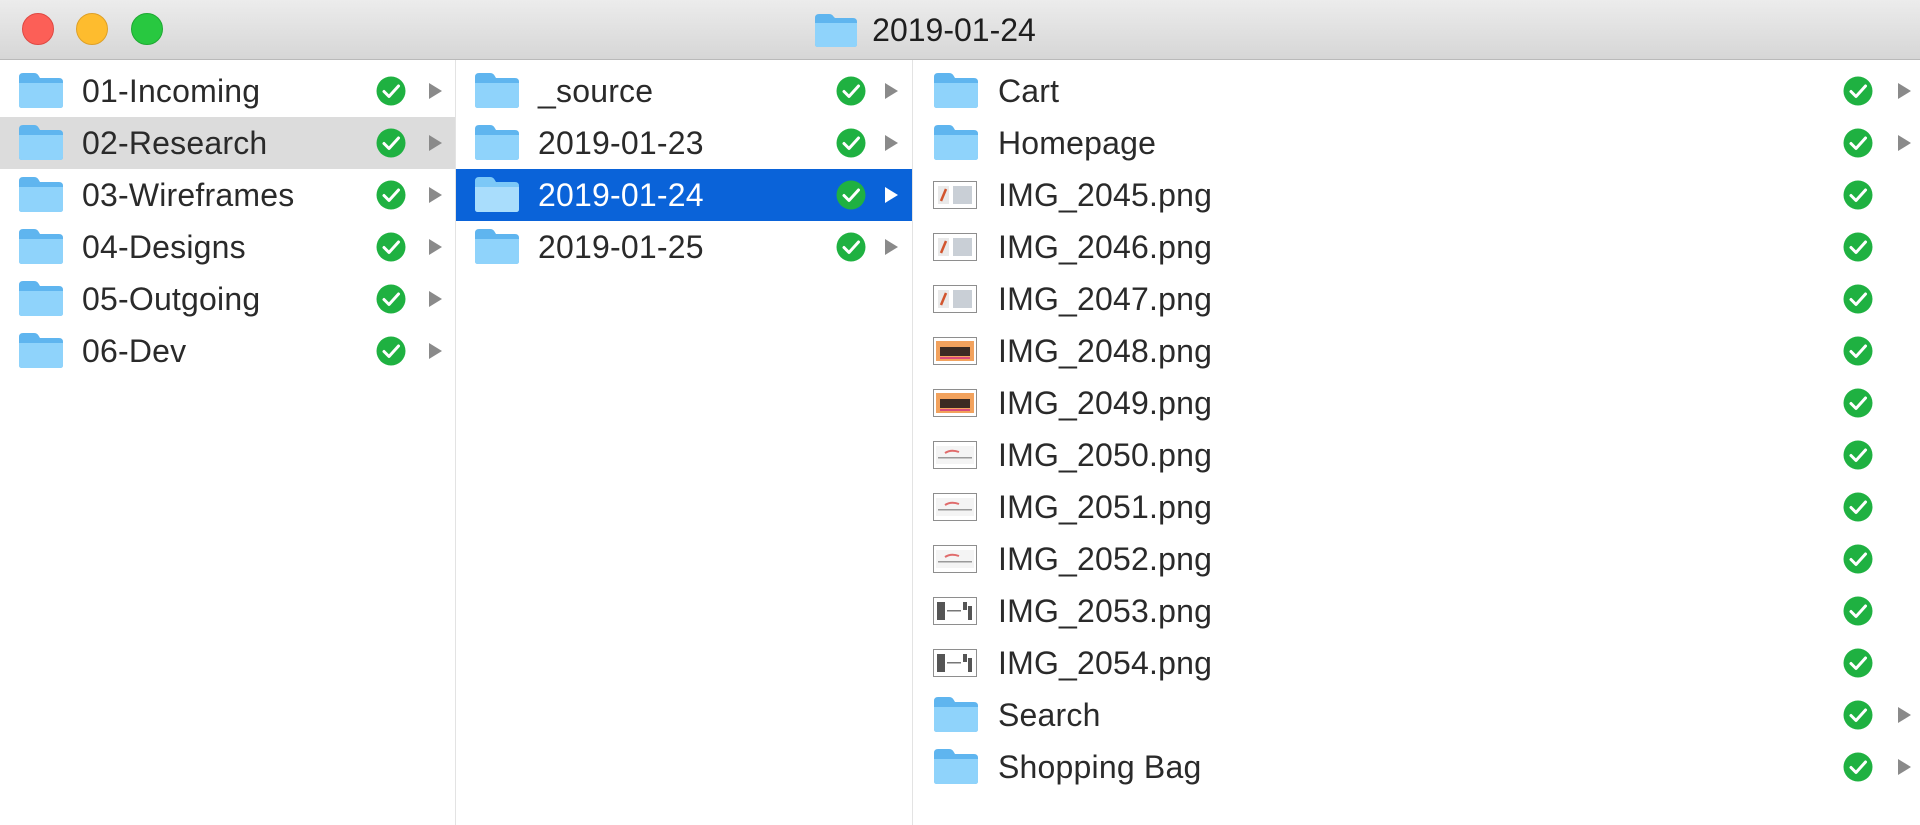 This screenshot has height=825, width=1920. What do you see at coordinates (171, 91) in the screenshot?
I see `item-name: 01-Incoming` at bounding box center [171, 91].